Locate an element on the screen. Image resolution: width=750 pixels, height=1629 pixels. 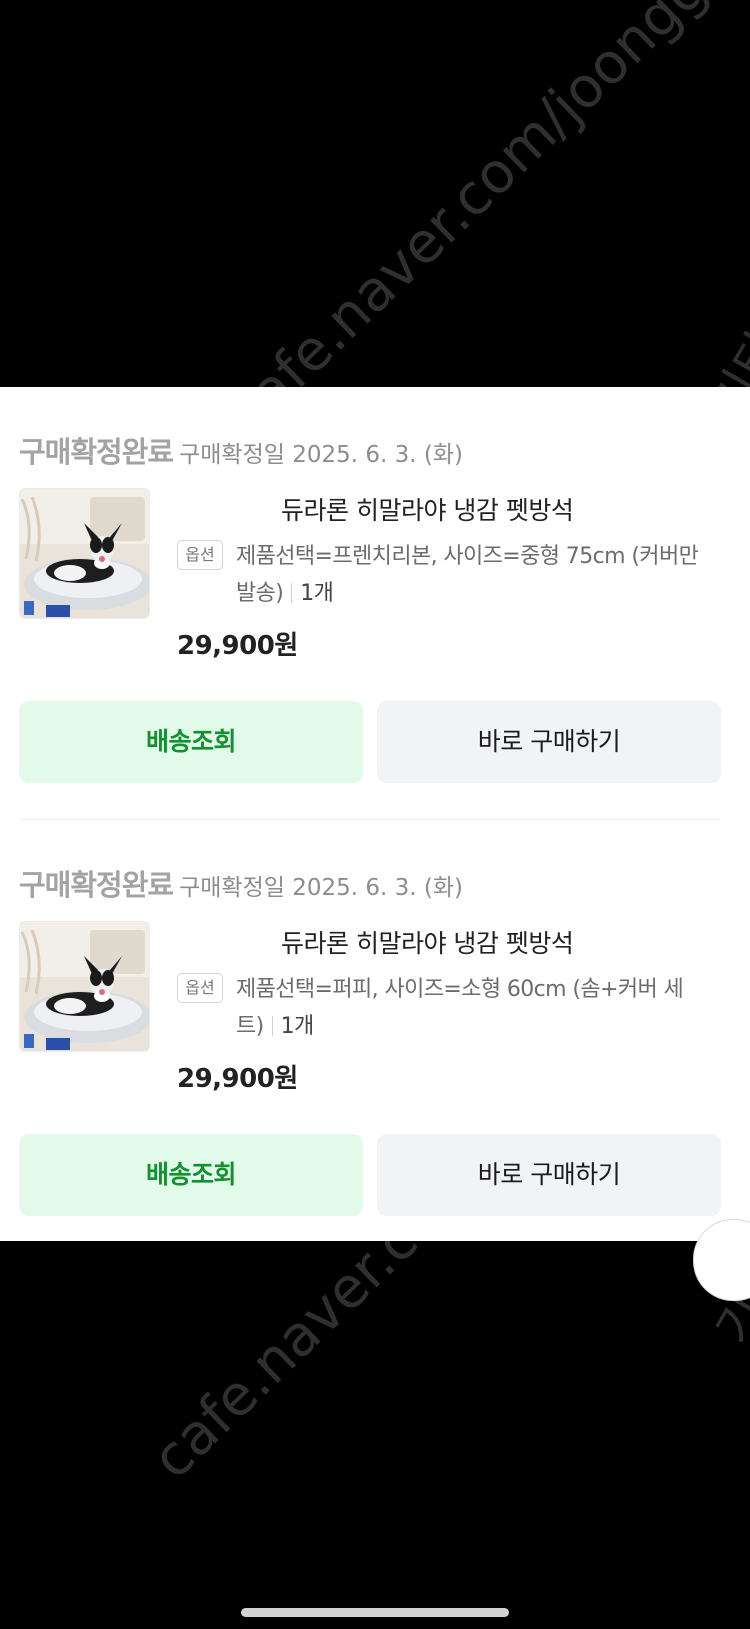
option-text-block: 제품선택=퍼피, 사이즈=소형 60cm (솜+커버 세트) 1개 is located at coordinates (471, 1008).